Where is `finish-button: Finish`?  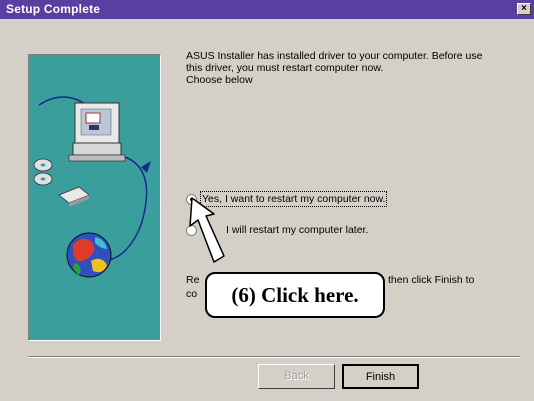
finish-button: Finish is located at coordinates (380, 376).